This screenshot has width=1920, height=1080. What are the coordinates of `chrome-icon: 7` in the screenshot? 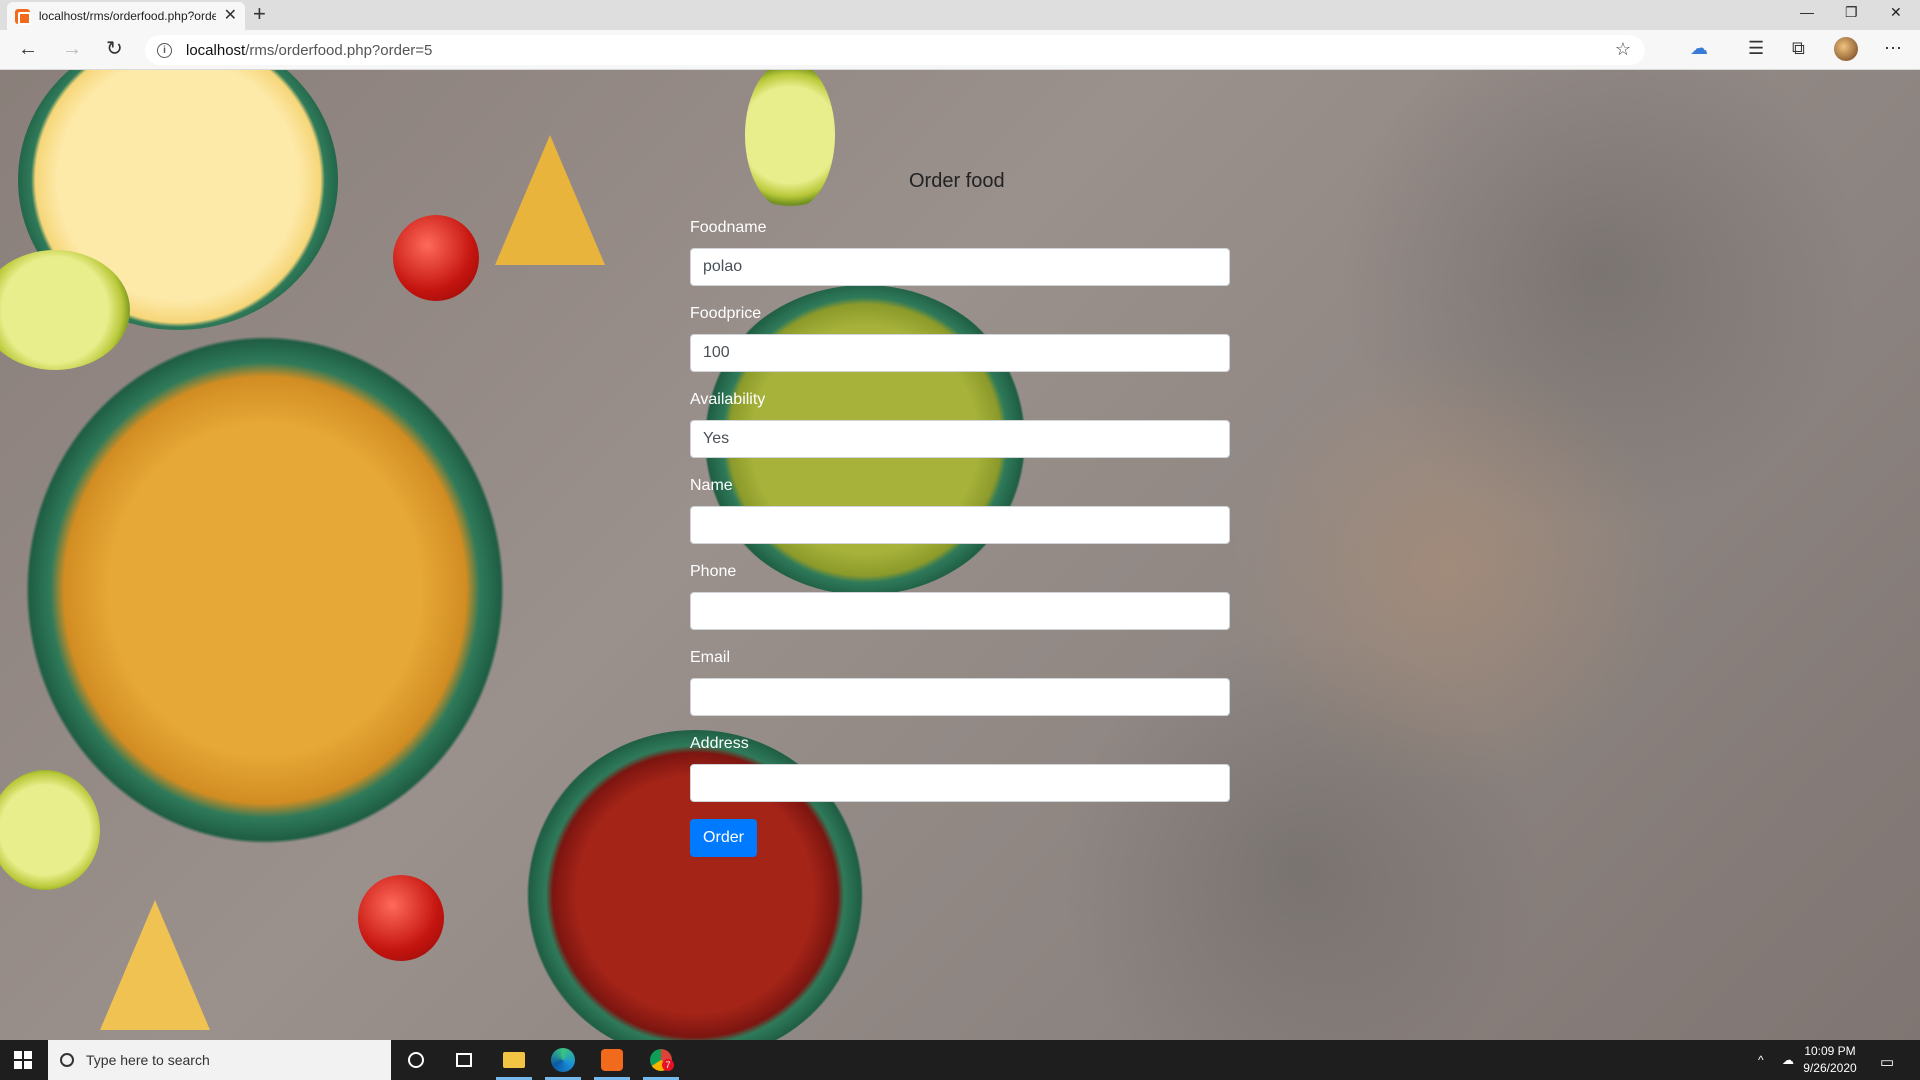 It's located at (662, 1060).